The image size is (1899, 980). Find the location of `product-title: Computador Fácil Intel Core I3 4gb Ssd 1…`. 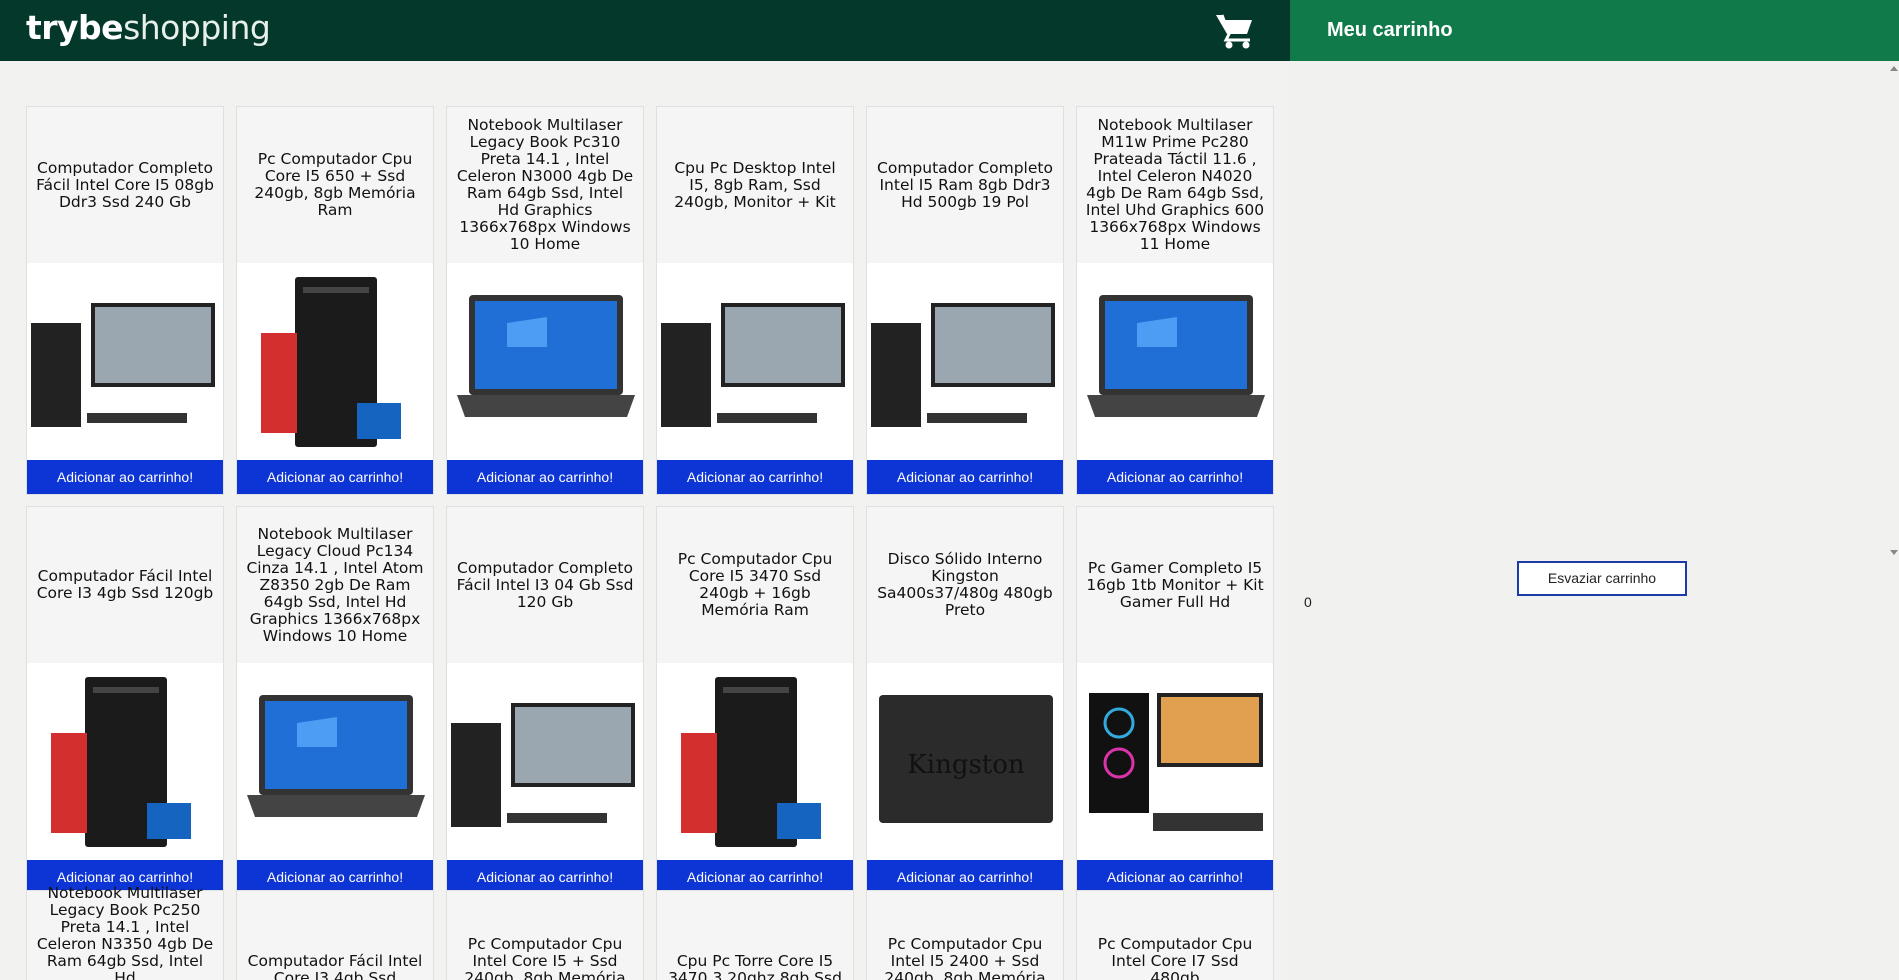

product-title: Computador Fácil Intel Core I3 4gb Ssd 1… is located at coordinates (125, 584).